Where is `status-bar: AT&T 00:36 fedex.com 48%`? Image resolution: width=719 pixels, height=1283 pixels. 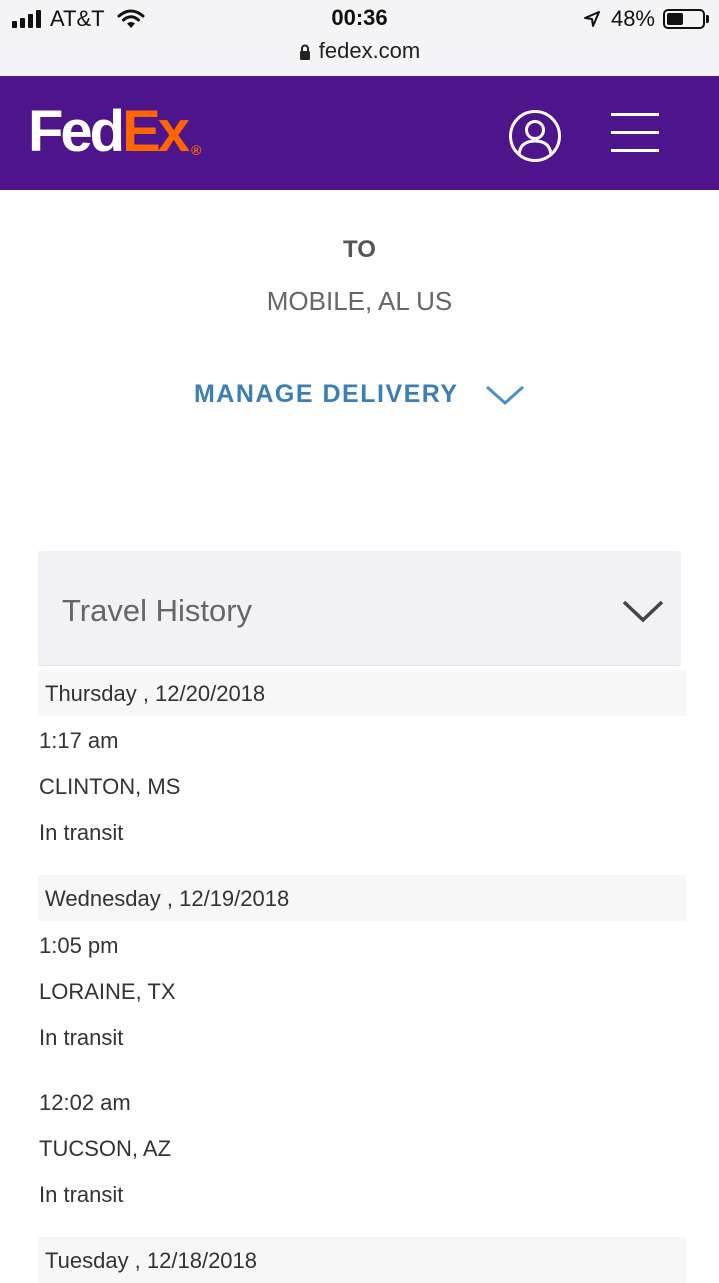 status-bar: AT&T 00:36 fedex.com 48% is located at coordinates (359, 38).